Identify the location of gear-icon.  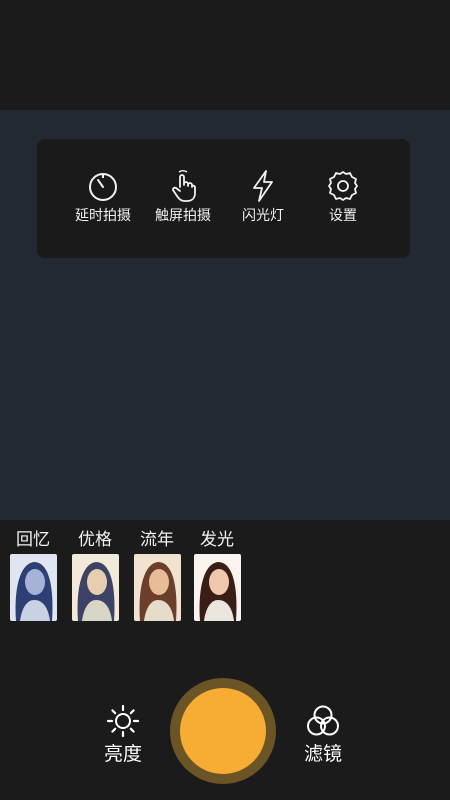
(343, 186).